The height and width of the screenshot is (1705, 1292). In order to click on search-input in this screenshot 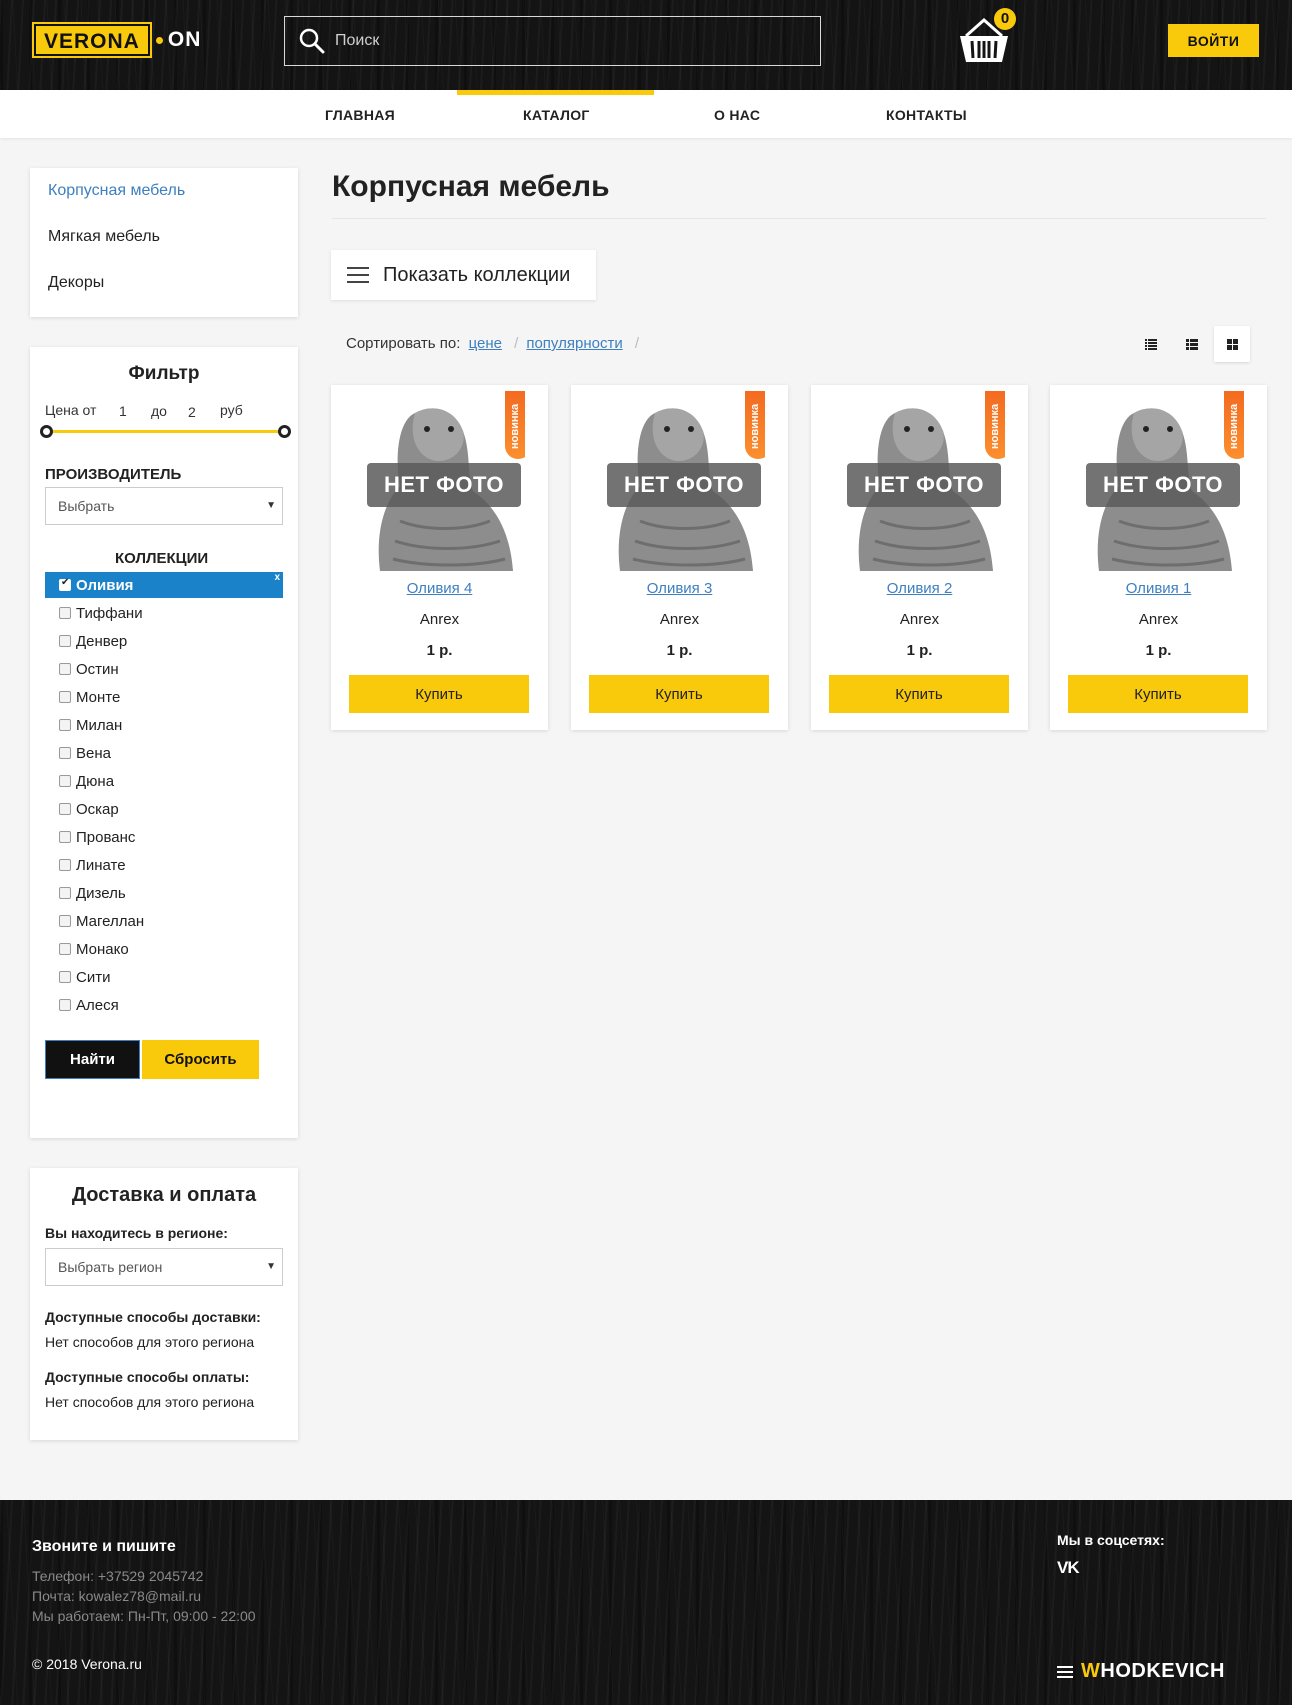, I will do `click(555, 41)`.